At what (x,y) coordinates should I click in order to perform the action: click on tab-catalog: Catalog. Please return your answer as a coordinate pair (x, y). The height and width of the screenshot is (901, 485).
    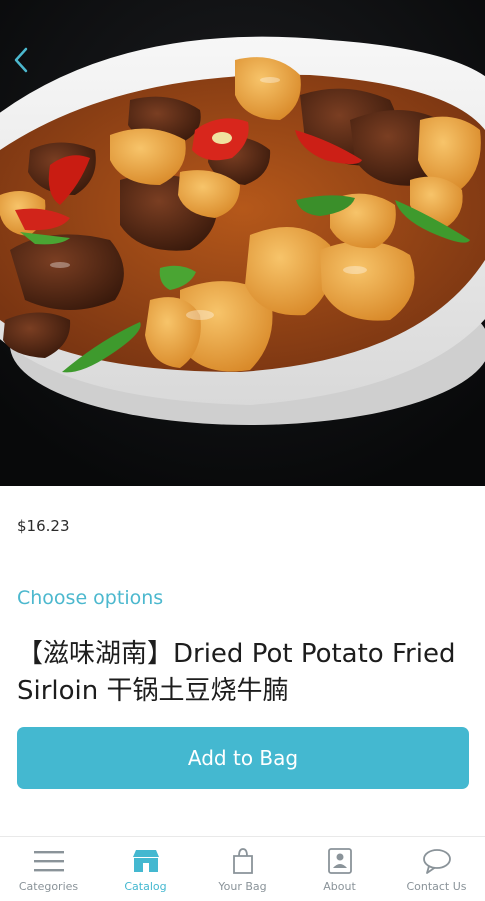
    Looking at the image, I should click on (145, 869).